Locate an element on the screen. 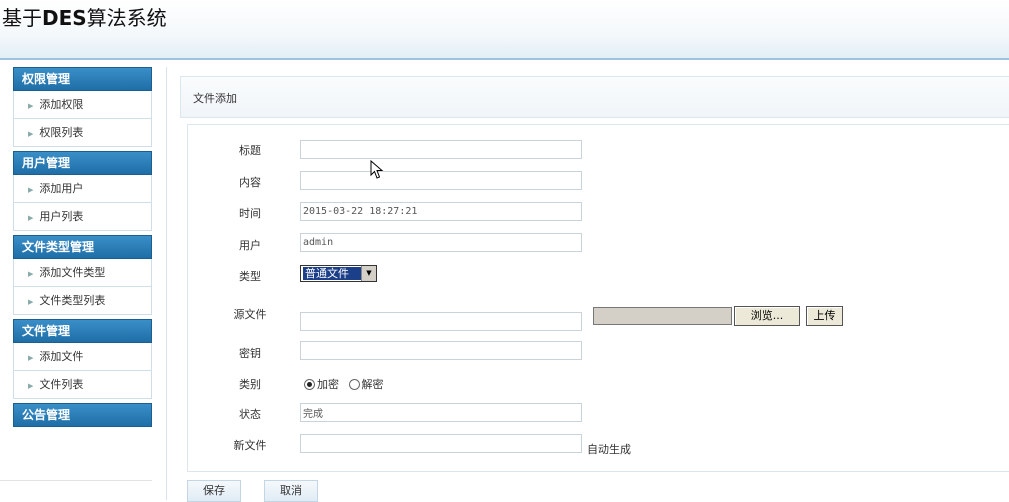  sidebar-item-add-filetype: ▶ 添加文件类型 is located at coordinates (82, 273).